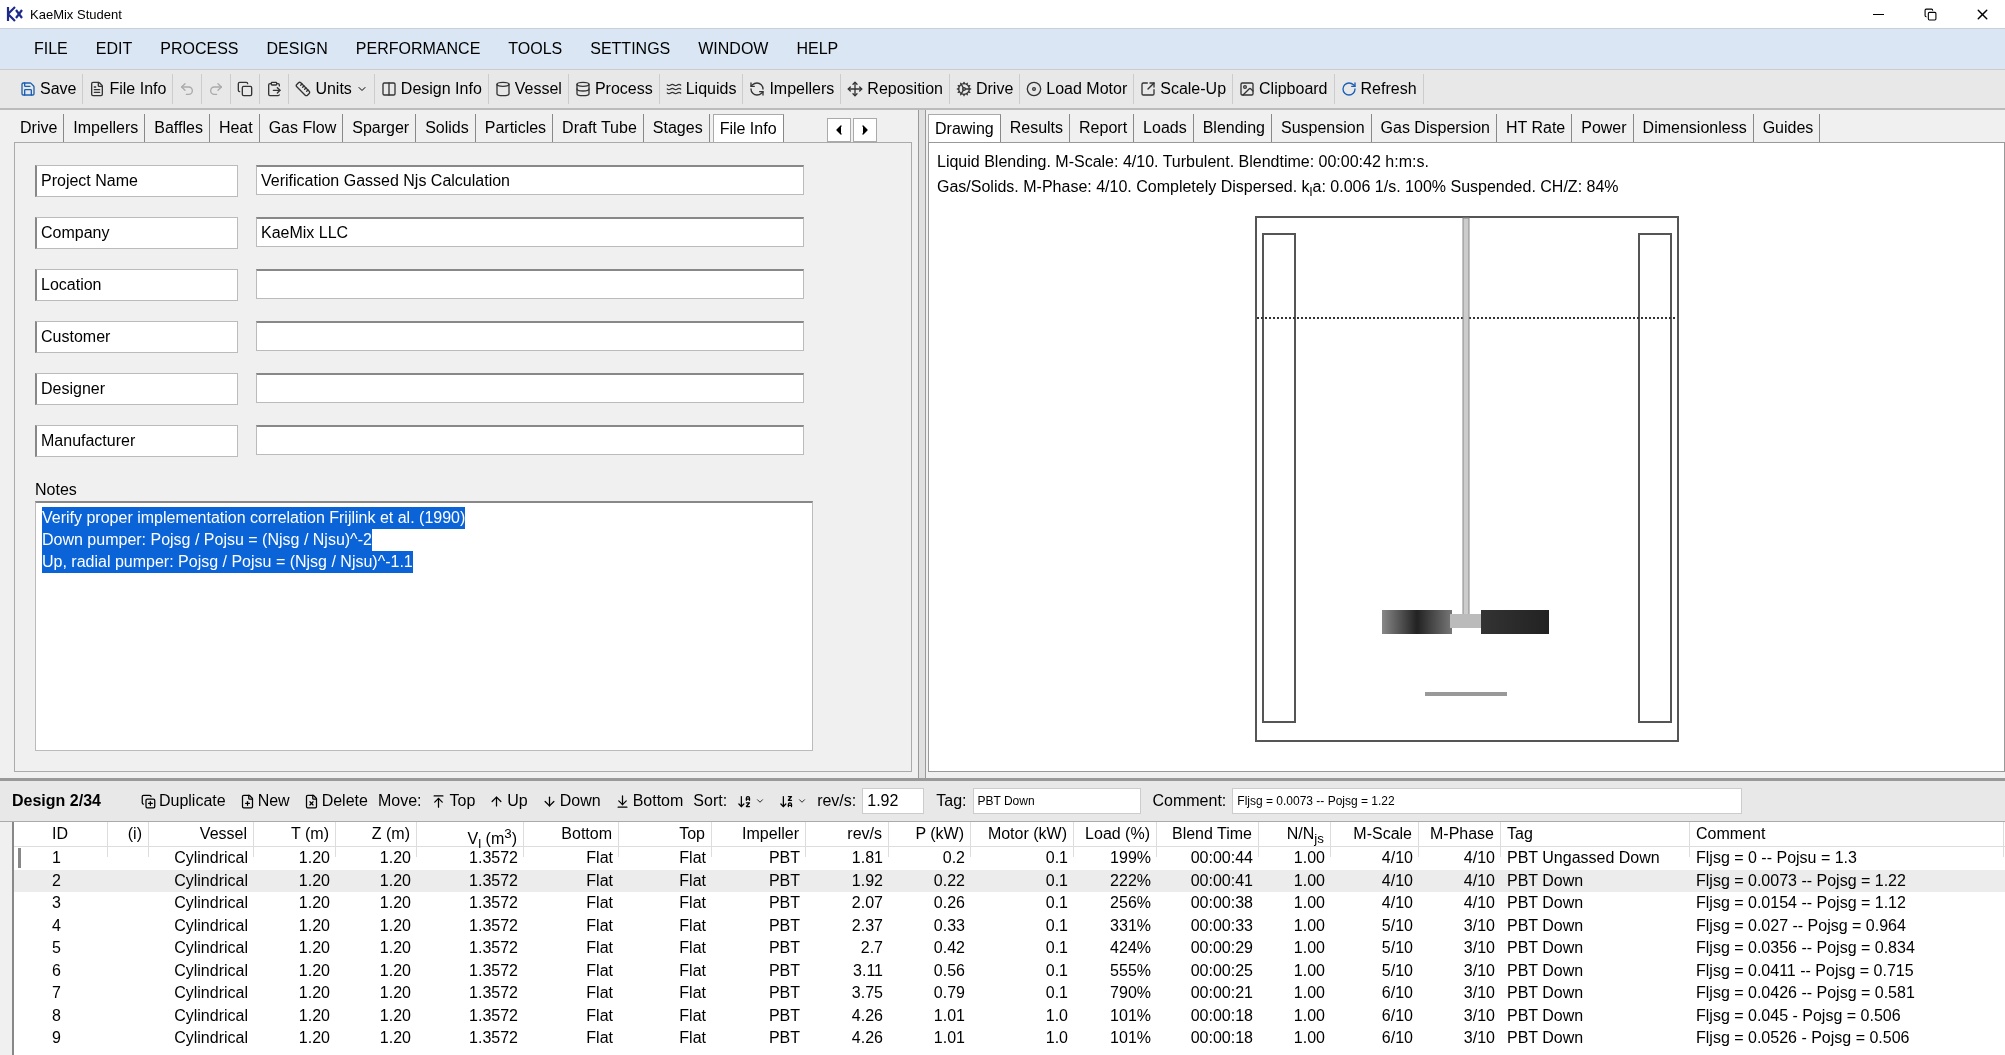 Image resolution: width=2005 pixels, height=1055 pixels. I want to click on toolbar-button: Reposition, so click(895, 89).